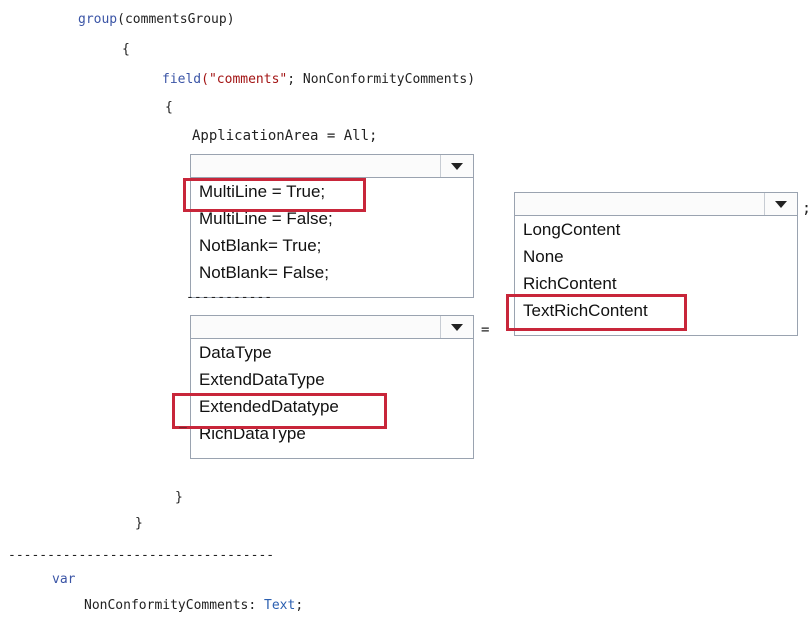 The height and width of the screenshot is (620, 811). I want to click on value-option: RichContent, so click(656, 283).